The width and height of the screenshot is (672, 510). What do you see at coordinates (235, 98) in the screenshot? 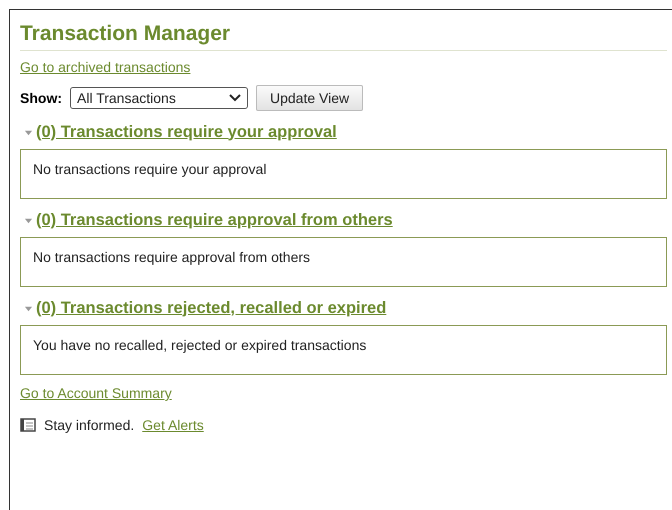
I see `chevron-down-icon` at bounding box center [235, 98].